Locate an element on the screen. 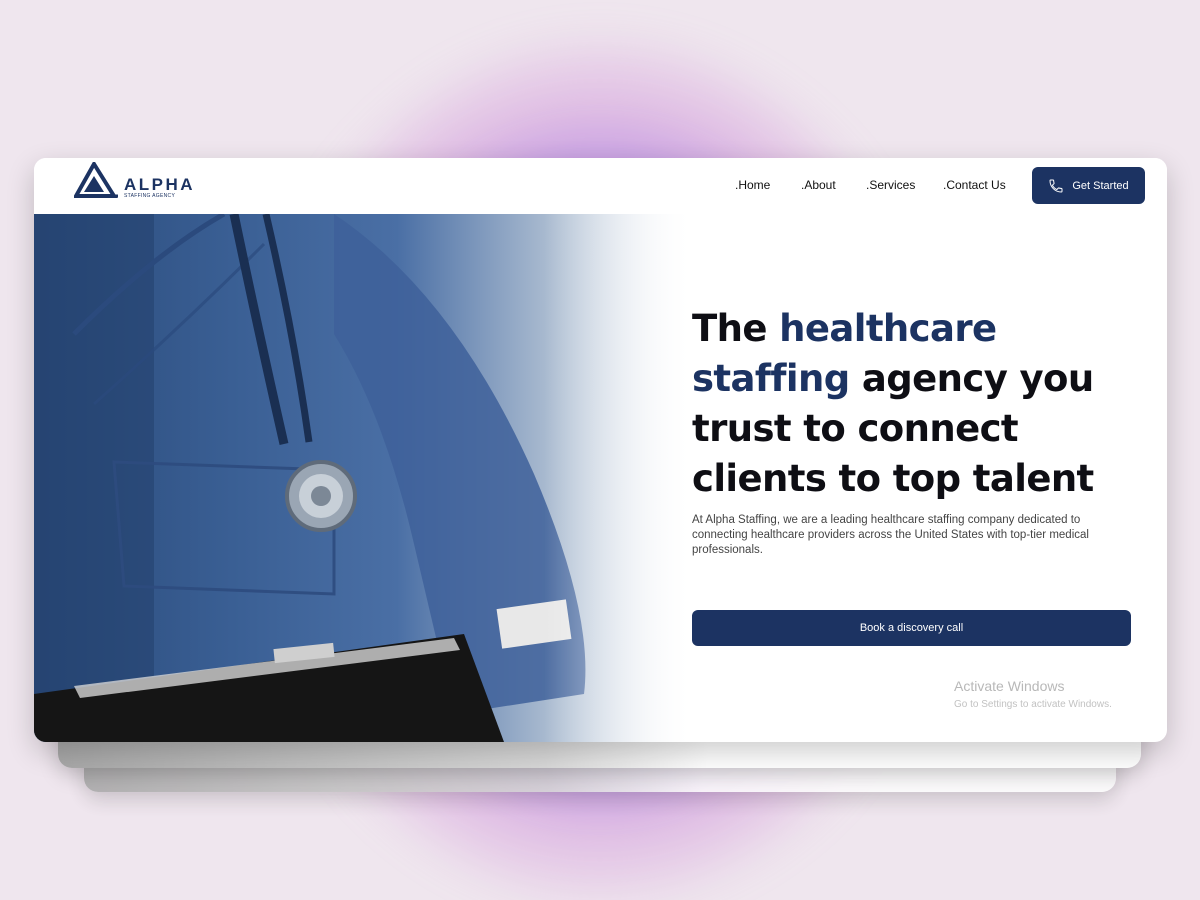 The height and width of the screenshot is (900, 1200). phone-icon is located at coordinates (1056, 186).